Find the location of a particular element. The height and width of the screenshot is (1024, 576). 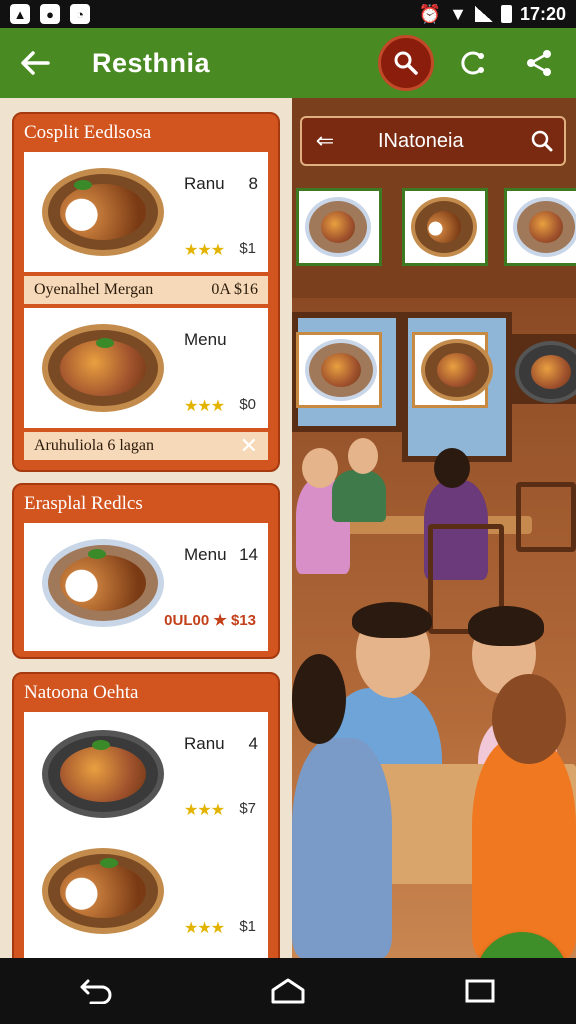

item-subtitle-bar: Aruhuliola 6 lagan ✕ is located at coordinates (146, 446).